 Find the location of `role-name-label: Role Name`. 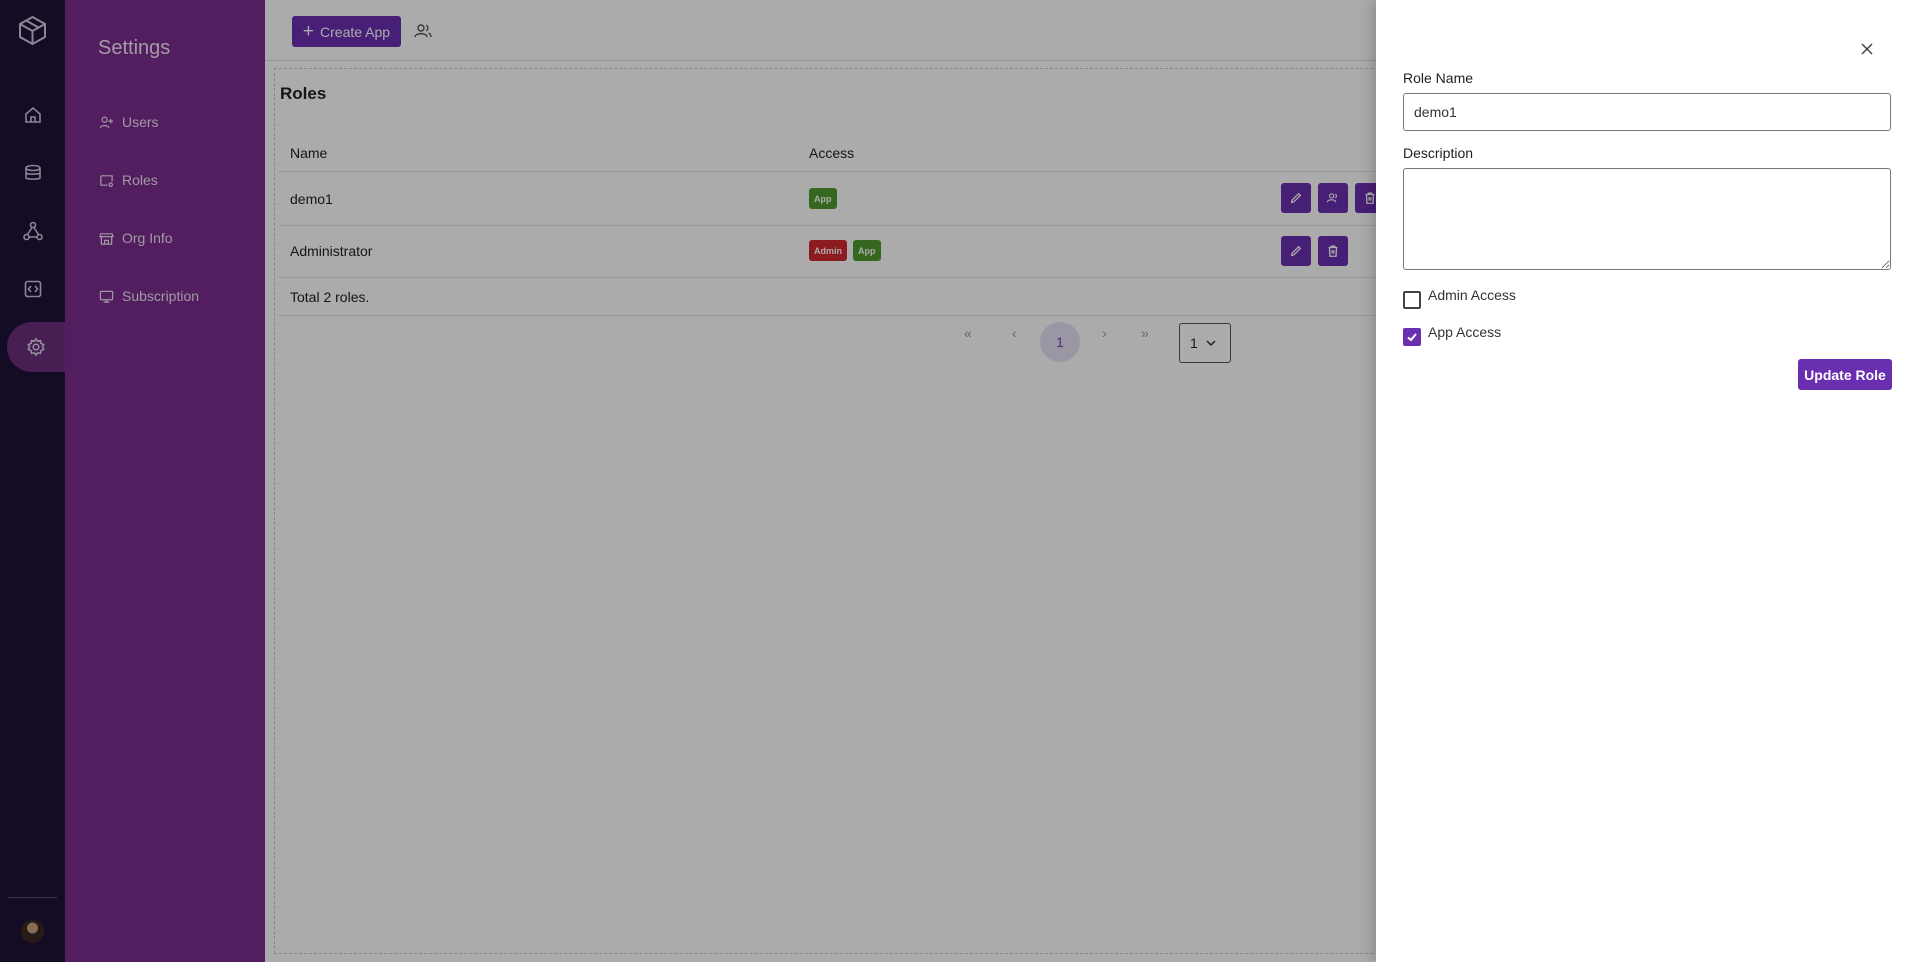

role-name-label: Role Name is located at coordinates (1438, 78).